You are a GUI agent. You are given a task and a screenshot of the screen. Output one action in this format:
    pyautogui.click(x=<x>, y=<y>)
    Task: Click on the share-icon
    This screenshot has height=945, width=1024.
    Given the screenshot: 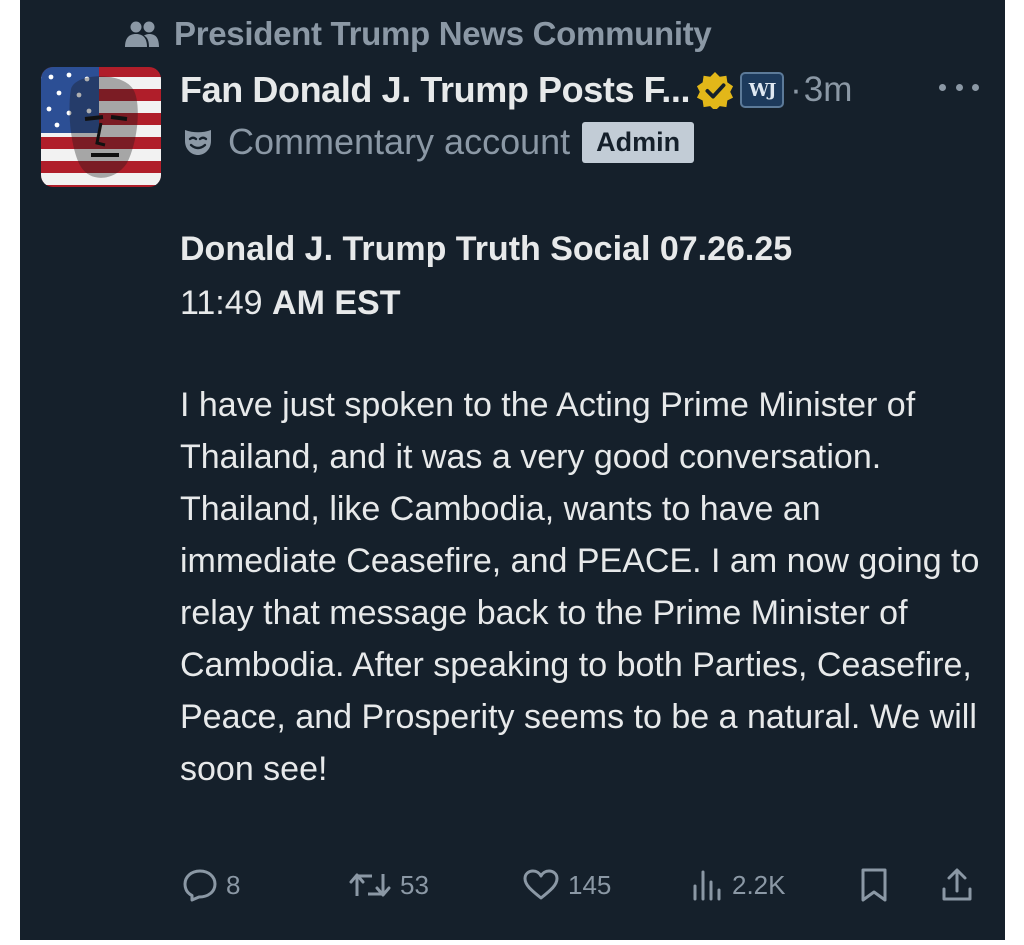 What is the action you would take?
    pyautogui.click(x=957, y=884)
    